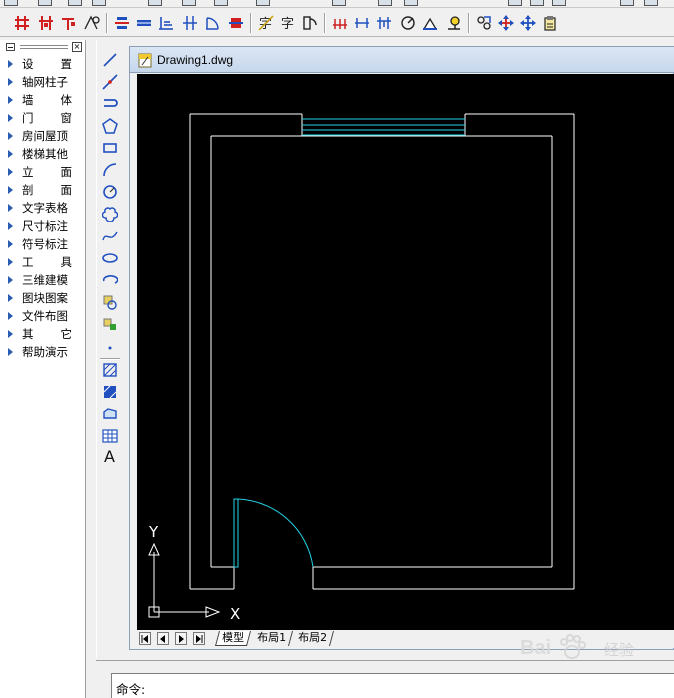 The image size is (674, 698). Describe the element at coordinates (45, 244) in the screenshot. I see `menu-item-label: 符号标注` at that location.